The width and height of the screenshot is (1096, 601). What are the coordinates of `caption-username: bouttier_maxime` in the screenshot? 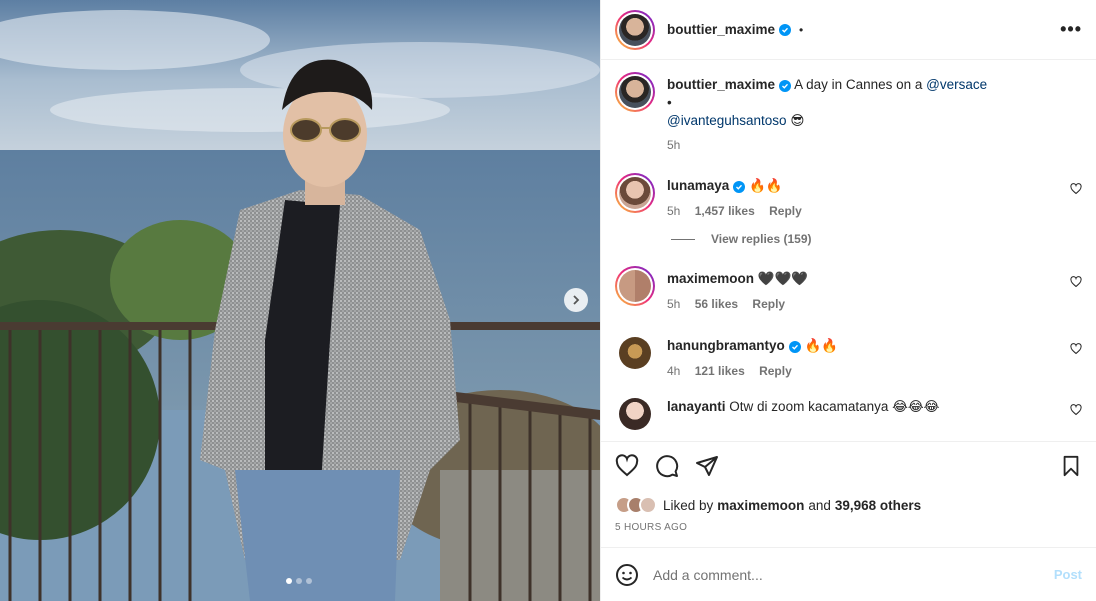 It's located at (721, 84).